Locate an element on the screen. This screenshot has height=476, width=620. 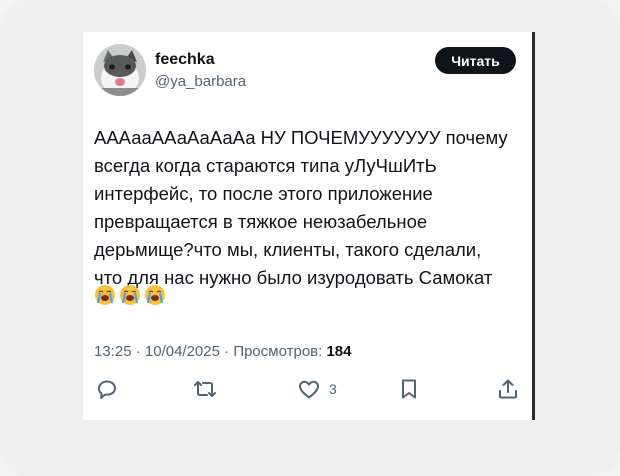
like-button: 3 is located at coordinates (317, 389).